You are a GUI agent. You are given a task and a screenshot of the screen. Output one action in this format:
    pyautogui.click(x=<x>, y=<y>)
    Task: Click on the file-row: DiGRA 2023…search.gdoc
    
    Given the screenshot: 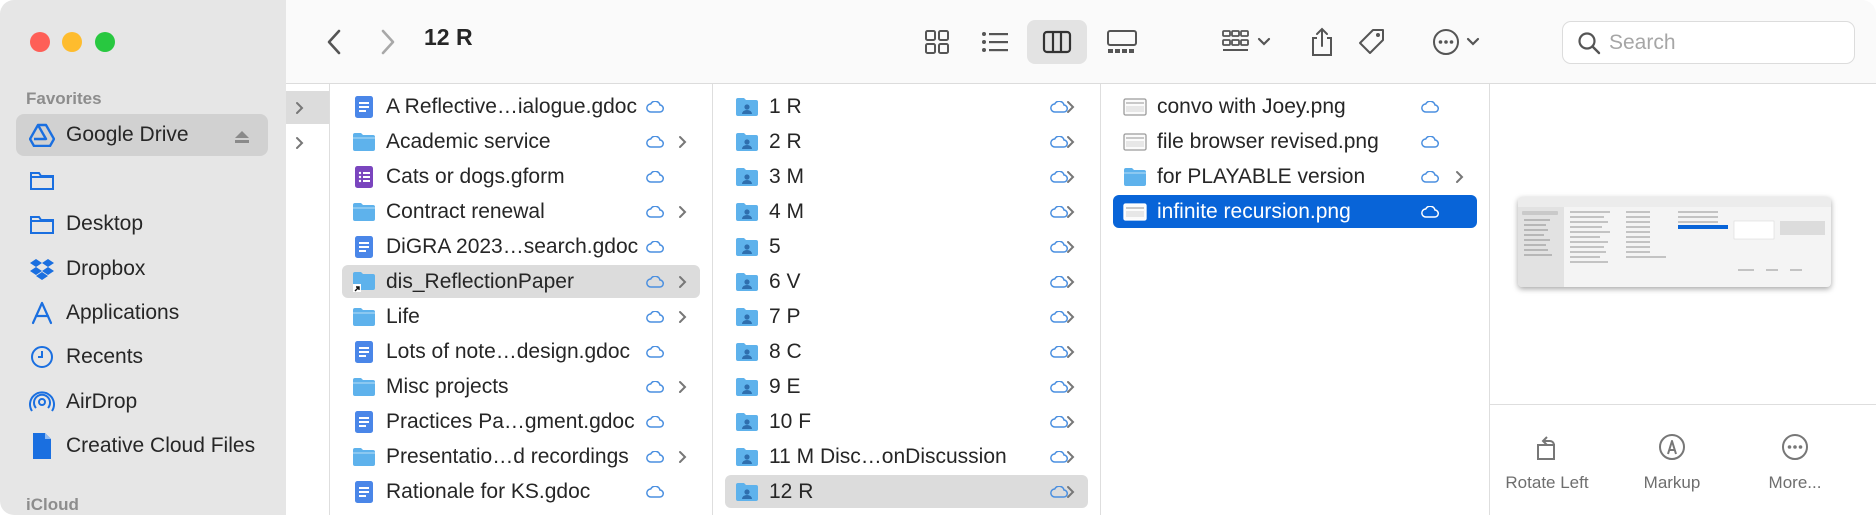 What is the action you would take?
    pyautogui.click(x=521, y=246)
    